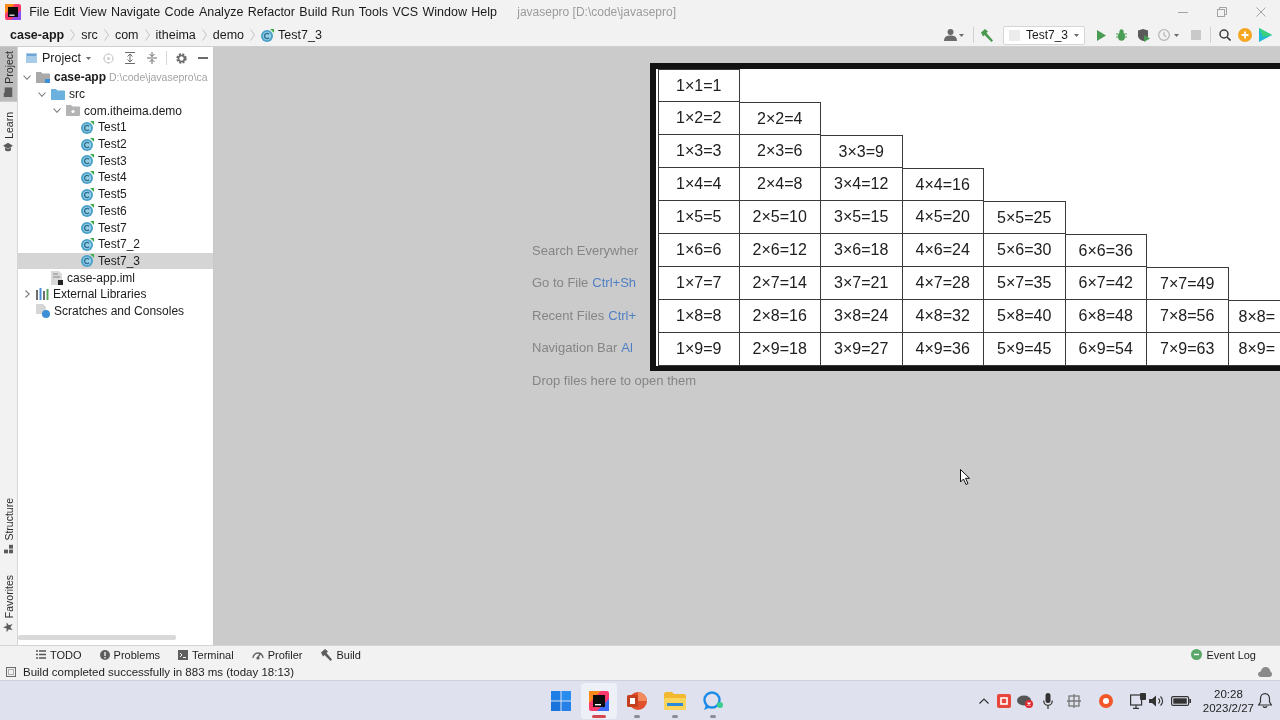  Describe the element at coordinates (115, 127) in the screenshot. I see `tree-item: Test1` at that location.